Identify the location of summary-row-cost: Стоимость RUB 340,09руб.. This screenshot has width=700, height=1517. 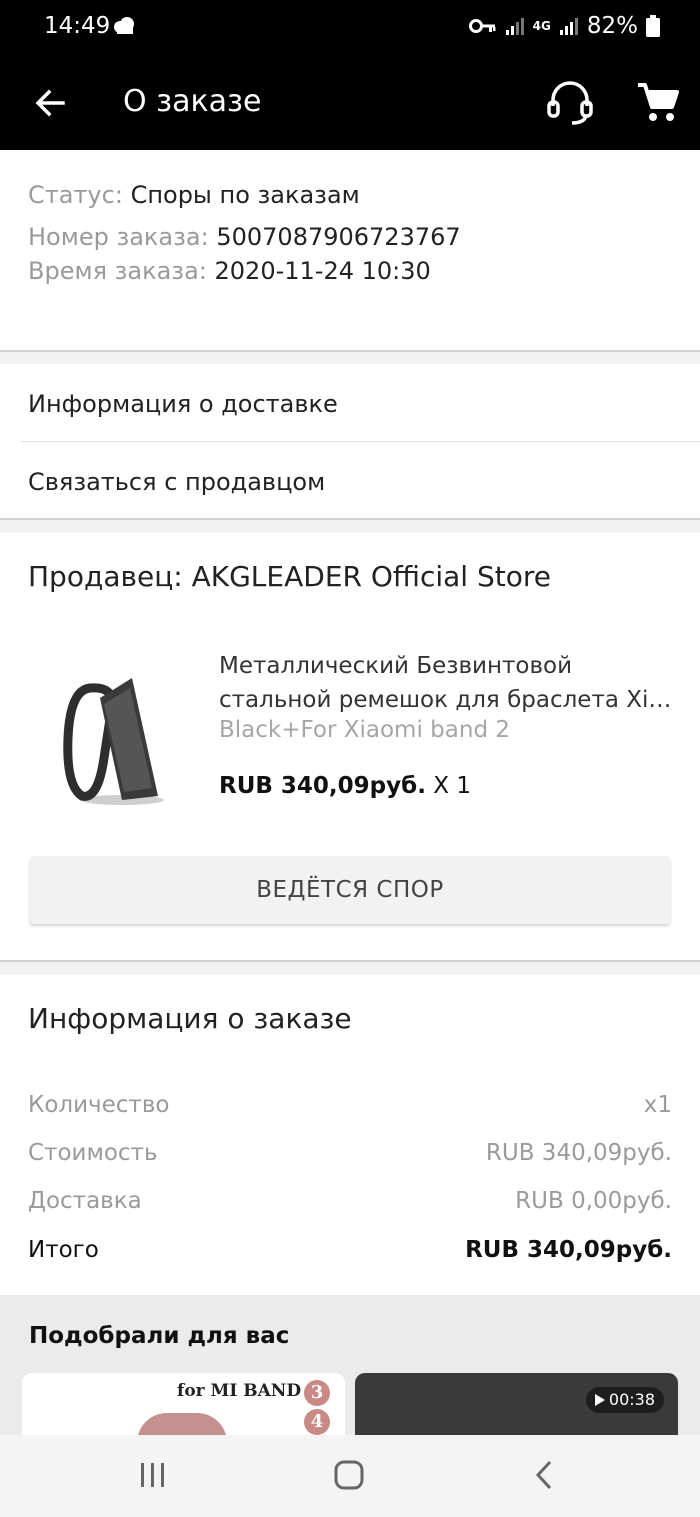
(350, 1153).